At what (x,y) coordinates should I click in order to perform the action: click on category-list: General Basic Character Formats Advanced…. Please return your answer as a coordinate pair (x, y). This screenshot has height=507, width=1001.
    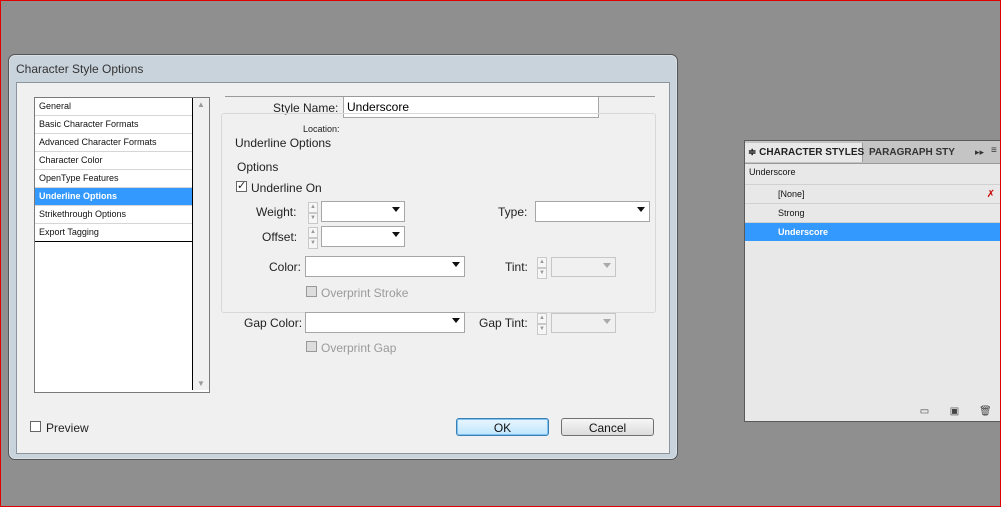
    Looking at the image, I should click on (122, 245).